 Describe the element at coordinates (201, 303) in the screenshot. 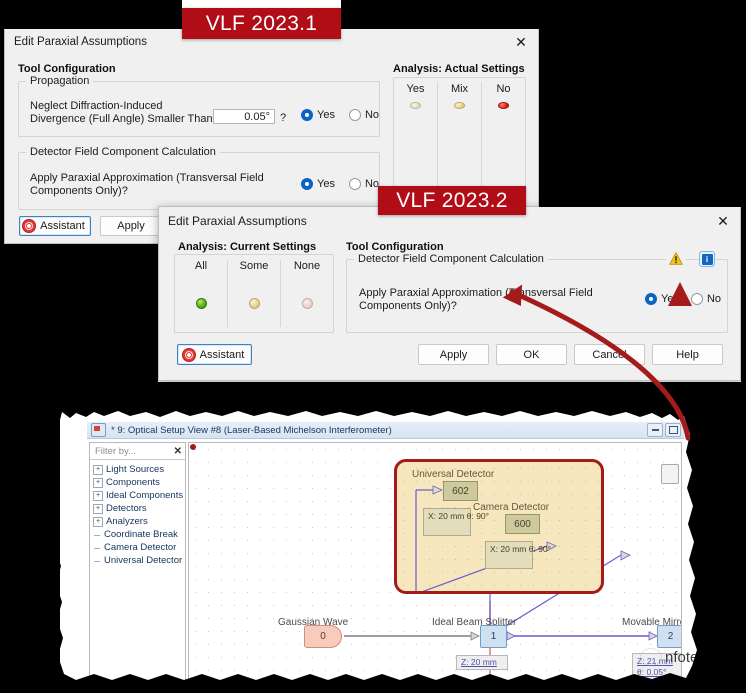

I see `current-led-all` at that location.